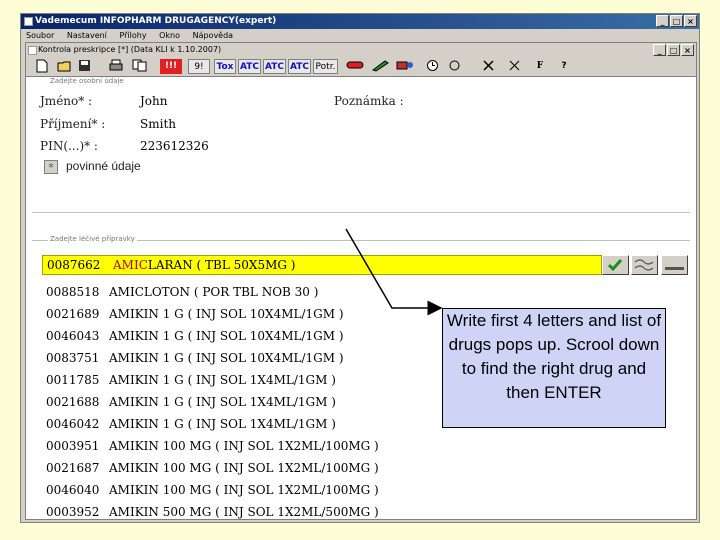 The width and height of the screenshot is (720, 540). Describe the element at coordinates (369, 101) in the screenshot. I see `notes-label: Poznámka :` at that location.